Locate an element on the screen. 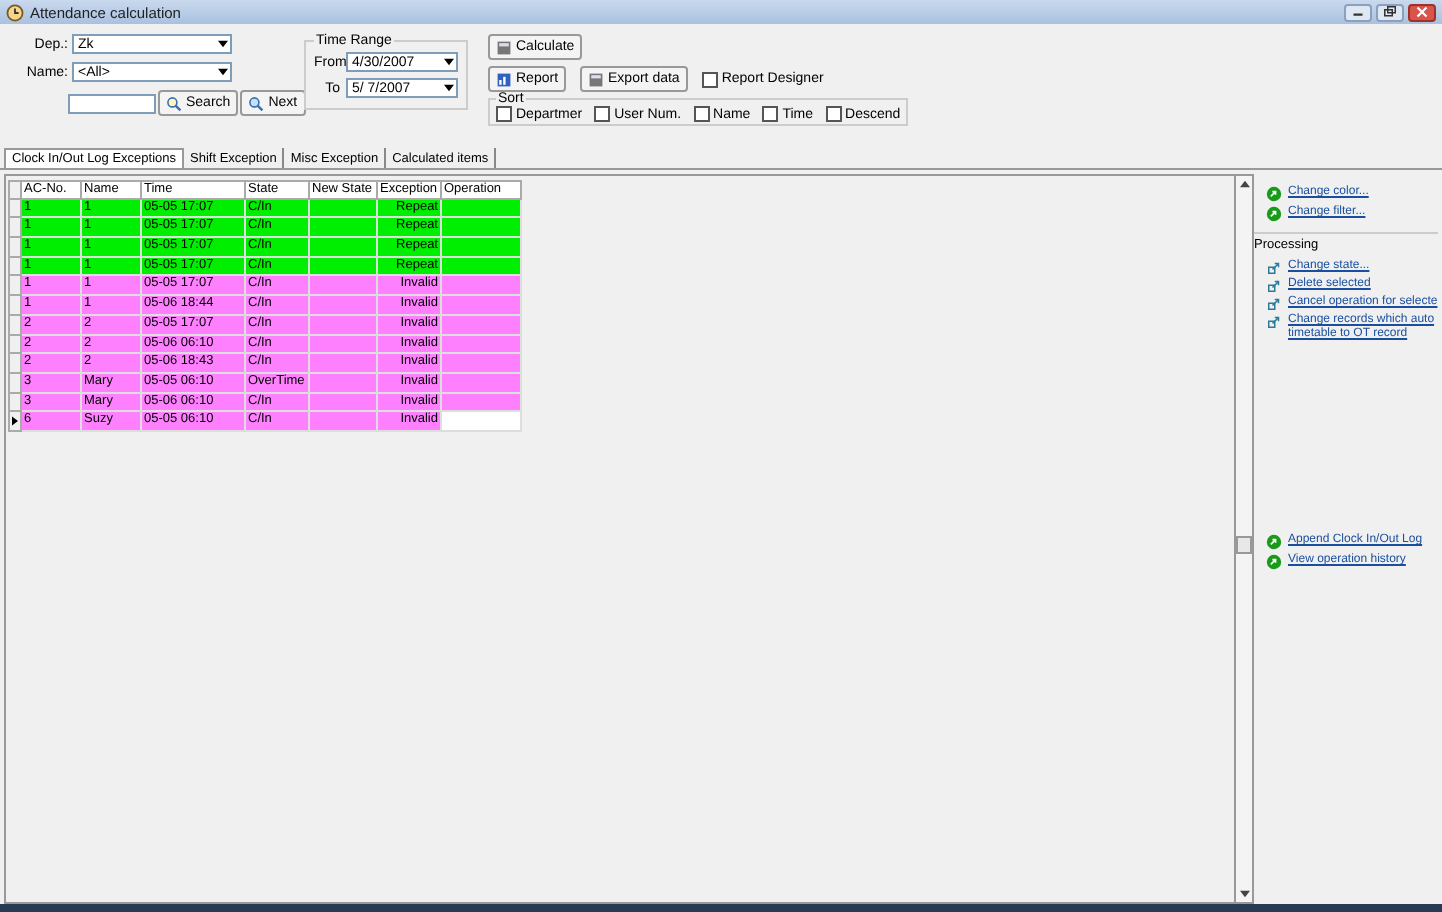 This screenshot has height=912, width=1442. vertical-scrollbar is located at coordinates (1244, 539).